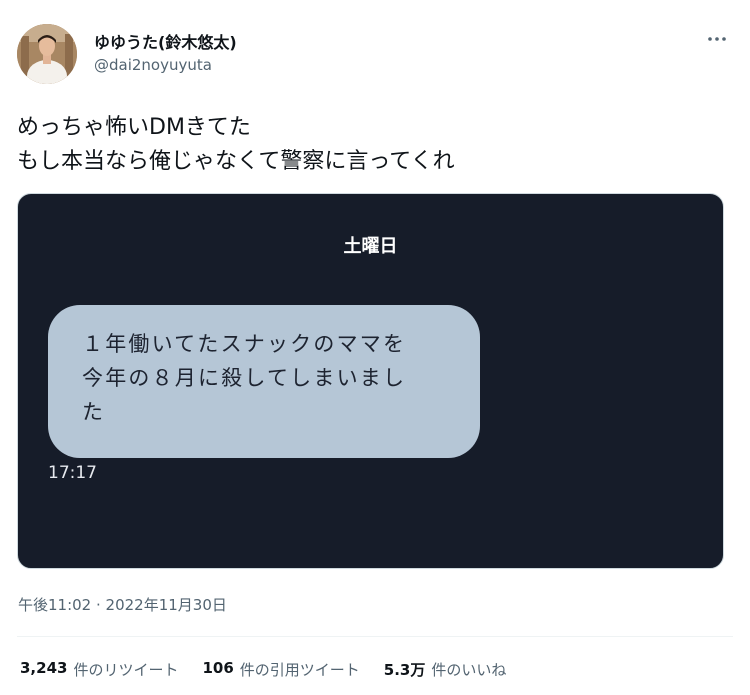  Describe the element at coordinates (126, 670) in the screenshot. I see `stat-label: 件のリツイート` at that location.